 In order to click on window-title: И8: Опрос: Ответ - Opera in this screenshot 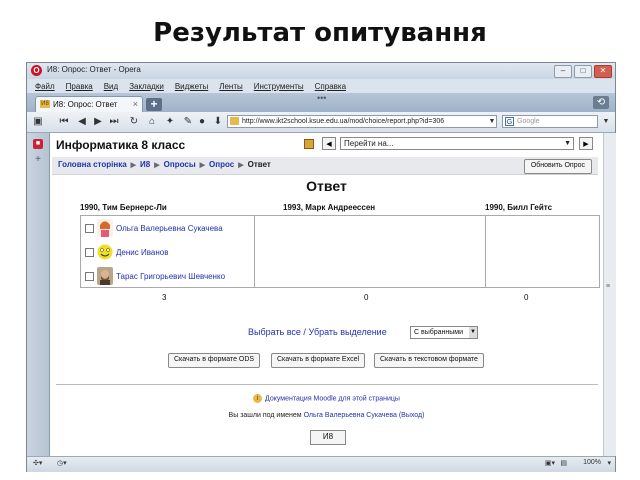, I will do `click(94, 69)`.